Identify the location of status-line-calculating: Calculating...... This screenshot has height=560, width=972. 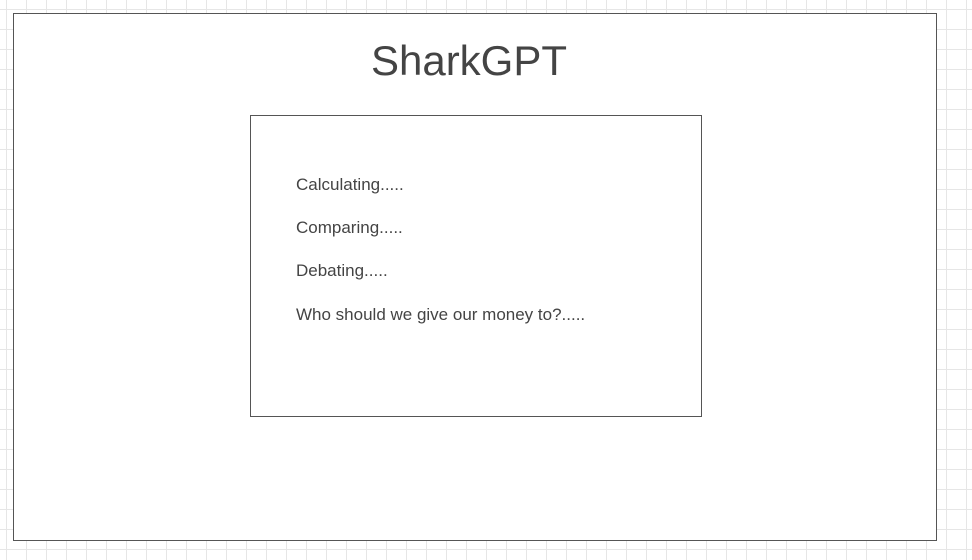
(350, 184).